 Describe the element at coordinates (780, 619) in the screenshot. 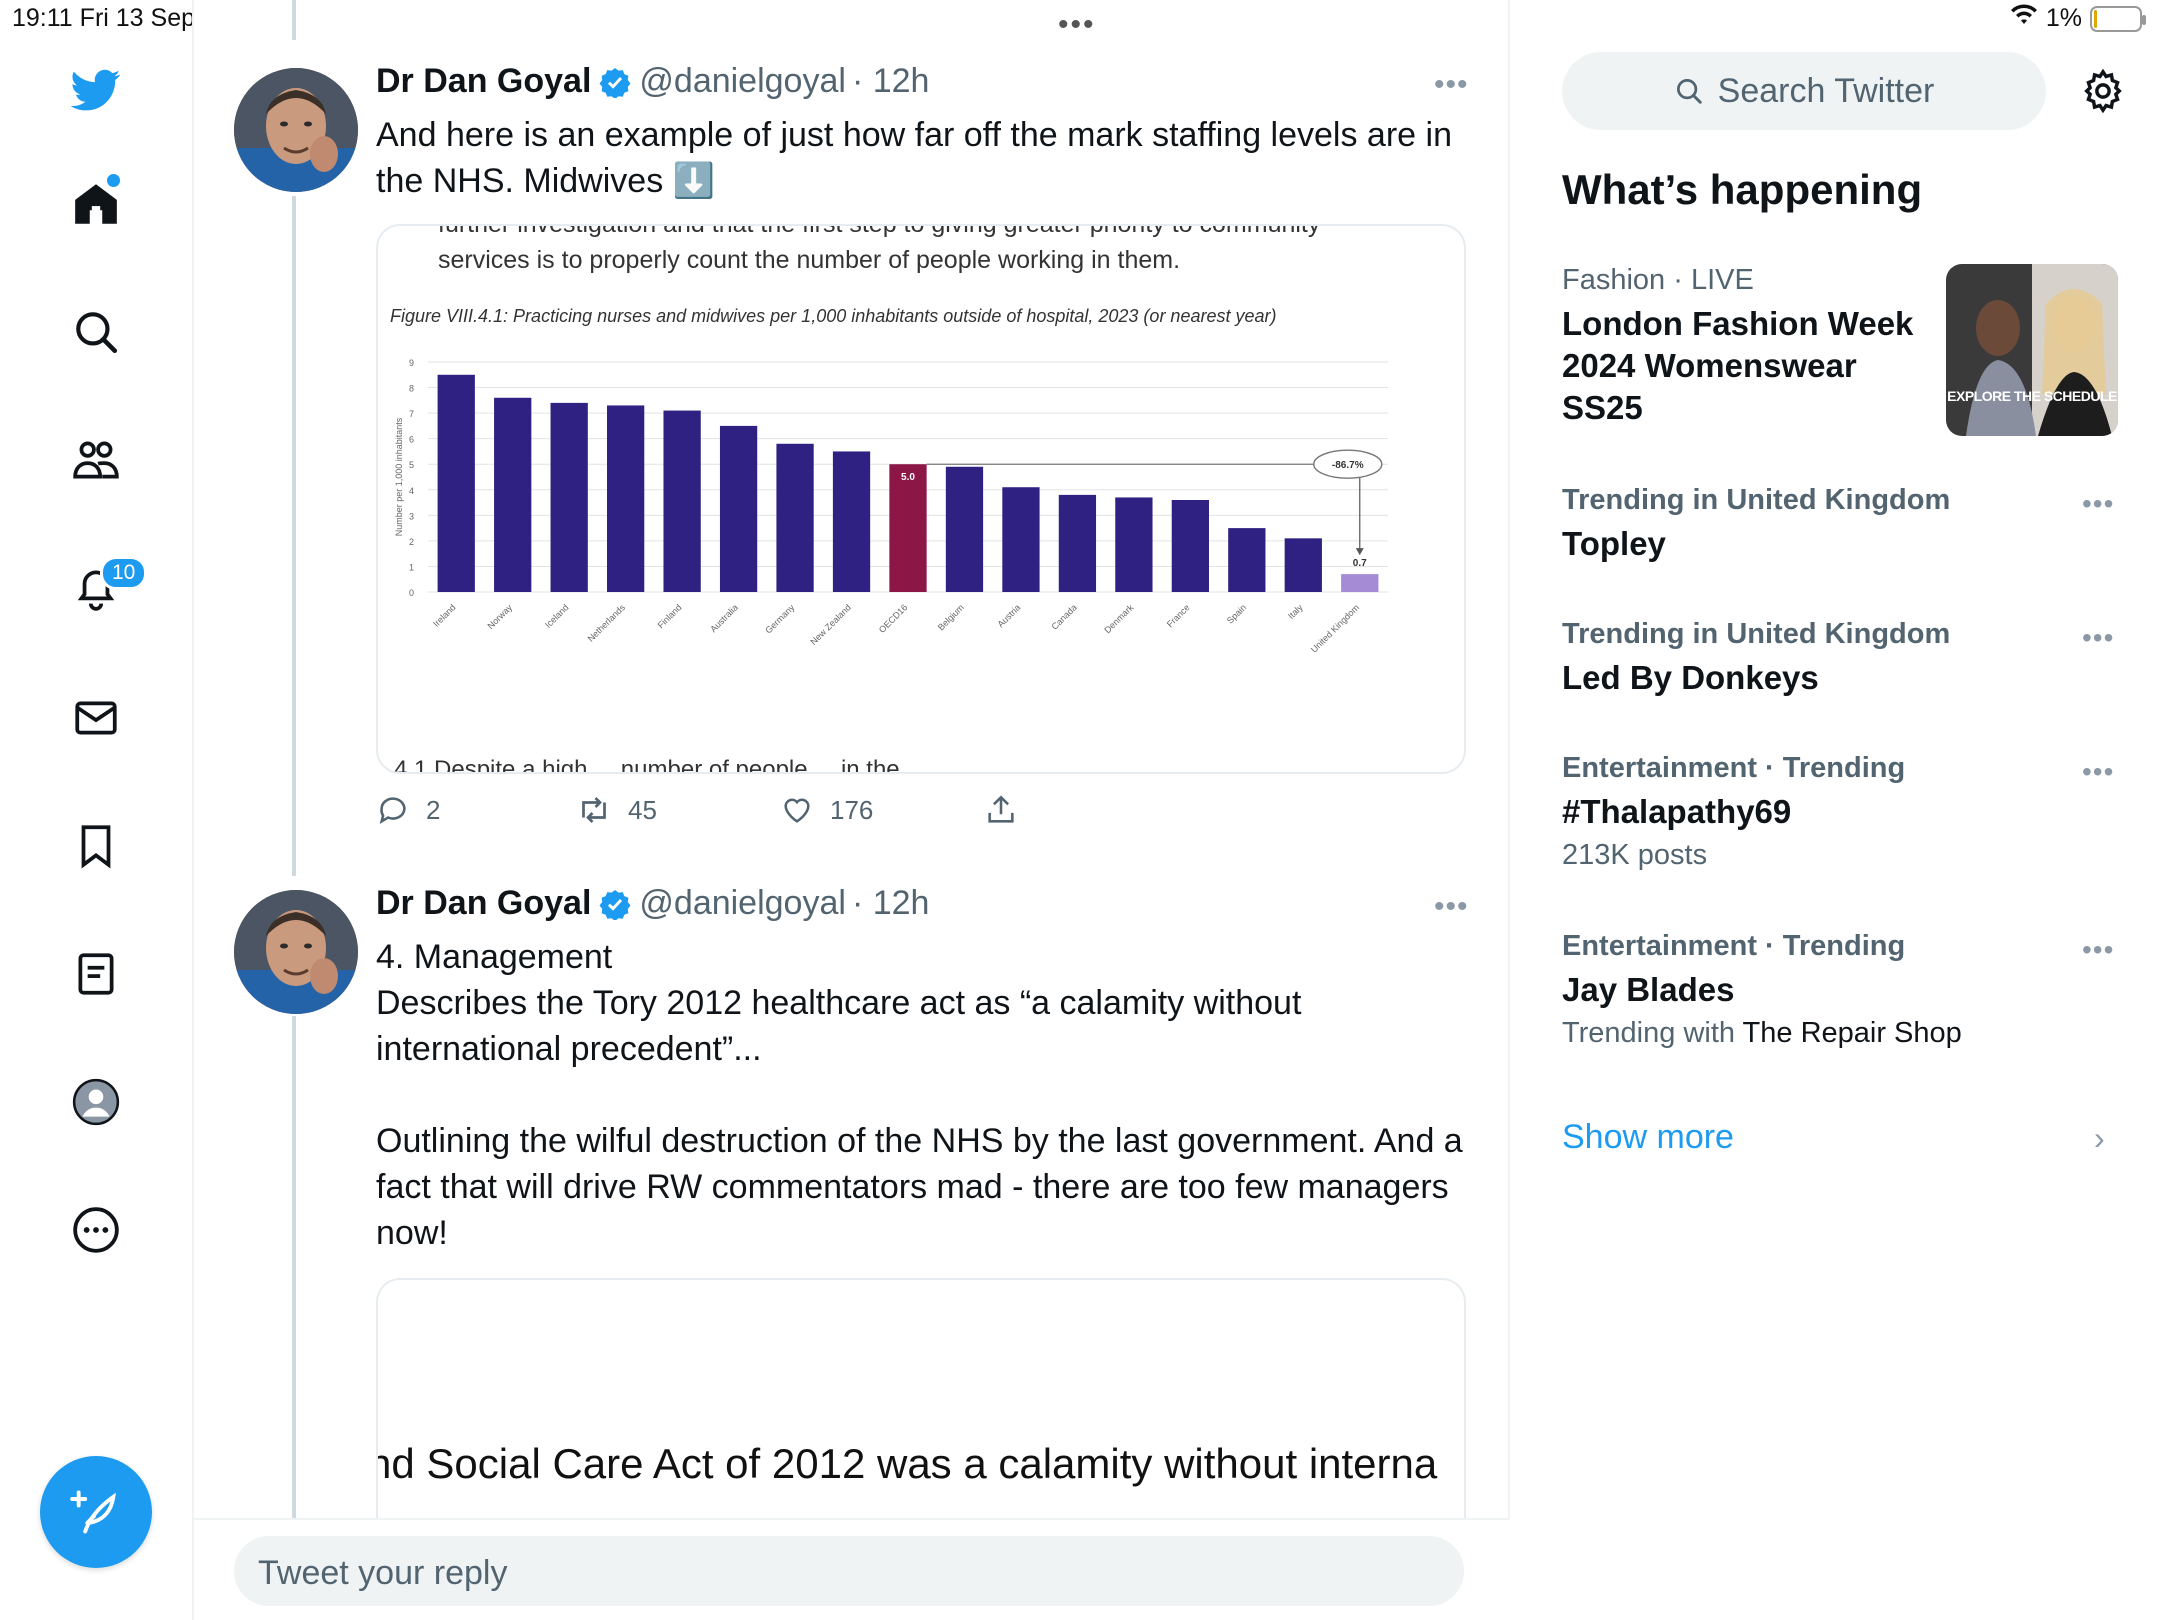

I see `x-tick-label: Germany` at that location.